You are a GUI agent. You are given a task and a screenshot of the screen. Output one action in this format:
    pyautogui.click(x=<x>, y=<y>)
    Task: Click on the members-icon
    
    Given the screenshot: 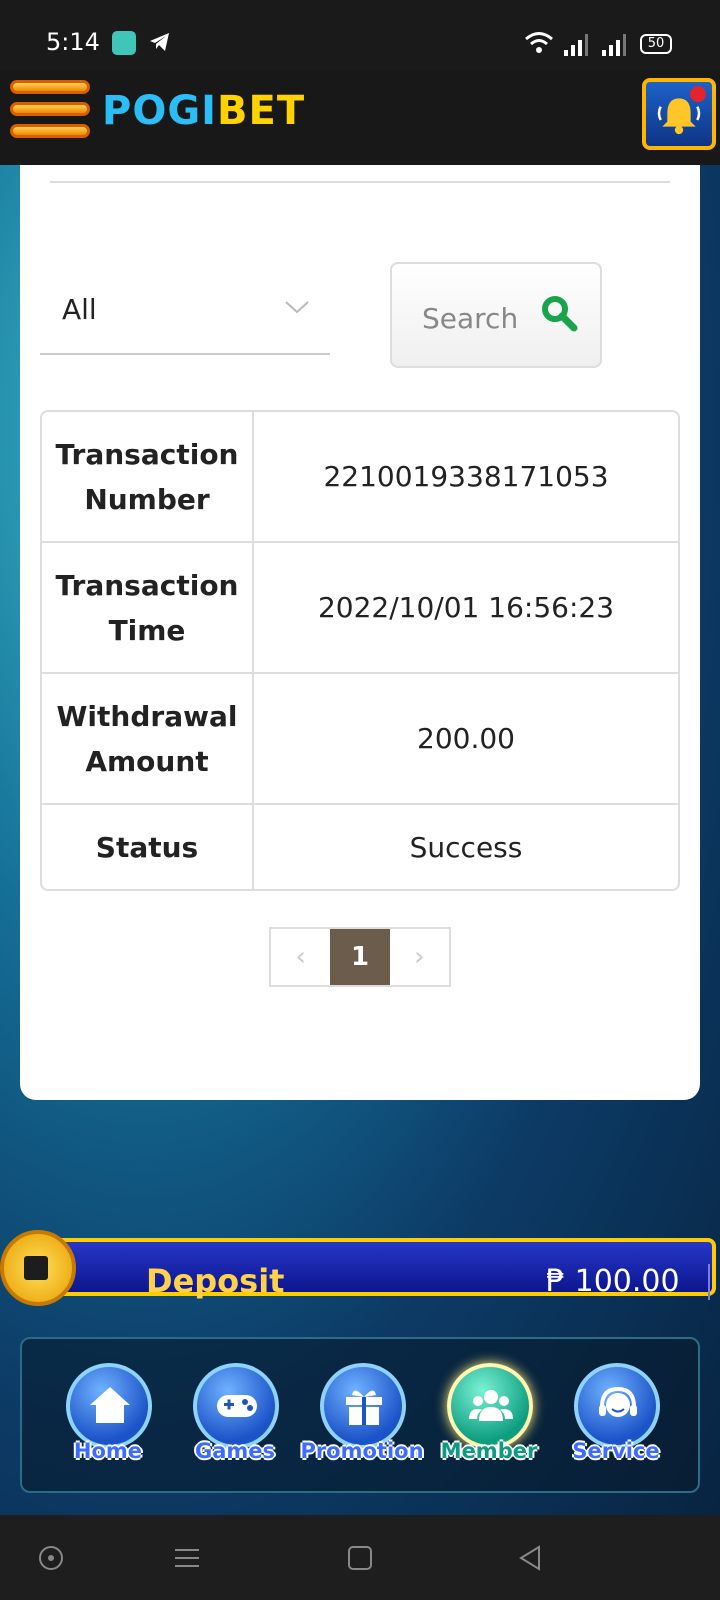 What is the action you would take?
    pyautogui.click(x=491, y=1405)
    